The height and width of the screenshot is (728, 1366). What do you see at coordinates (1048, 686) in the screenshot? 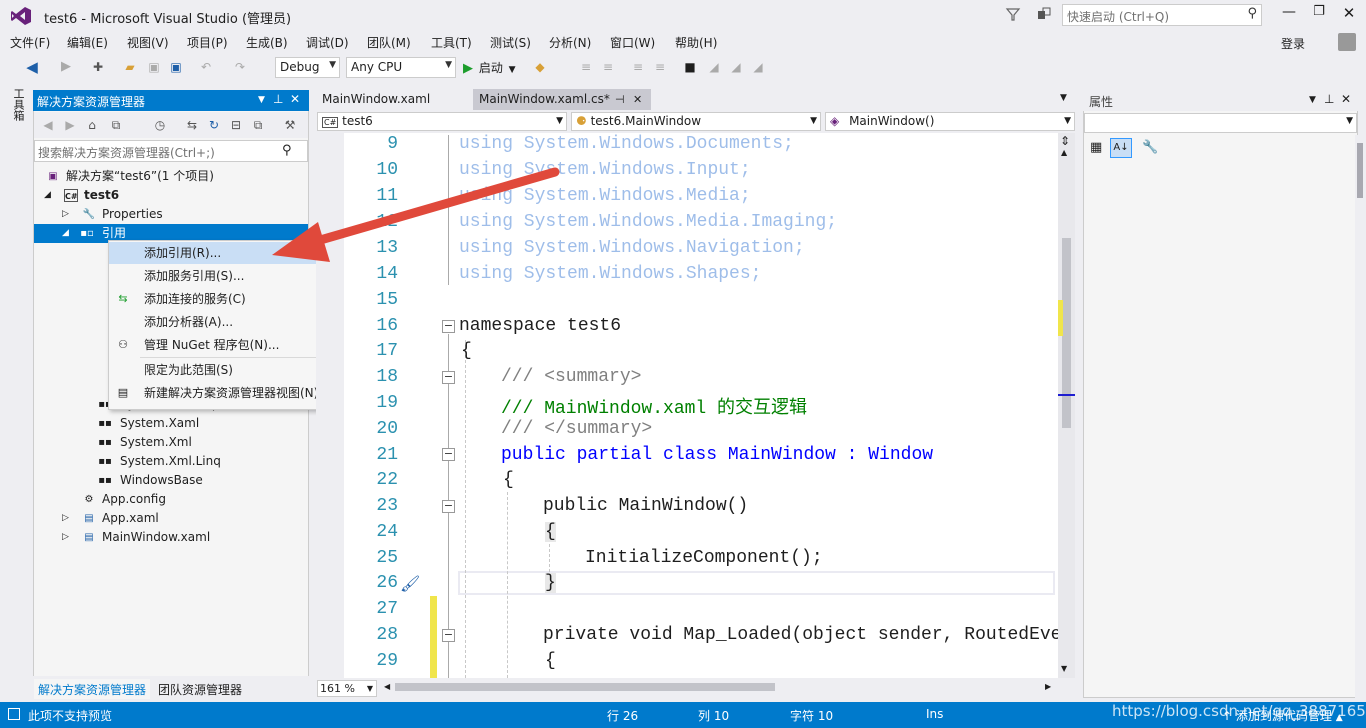
I see `scroll-right-icon: ▶` at bounding box center [1048, 686].